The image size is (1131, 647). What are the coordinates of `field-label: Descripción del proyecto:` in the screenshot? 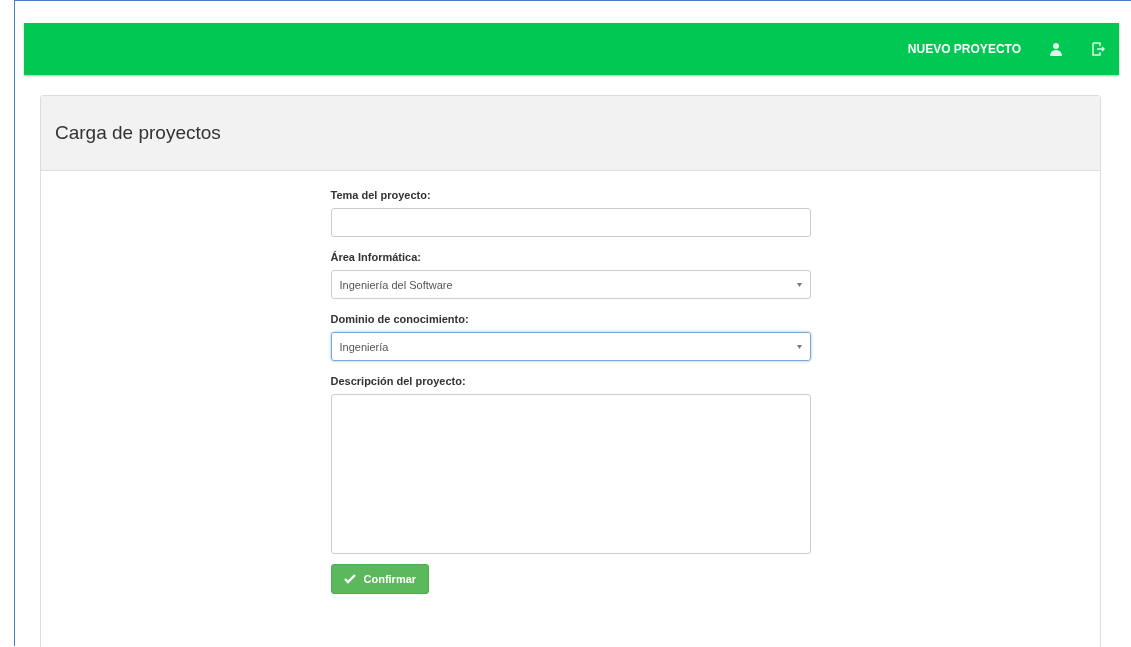 It's located at (398, 381).